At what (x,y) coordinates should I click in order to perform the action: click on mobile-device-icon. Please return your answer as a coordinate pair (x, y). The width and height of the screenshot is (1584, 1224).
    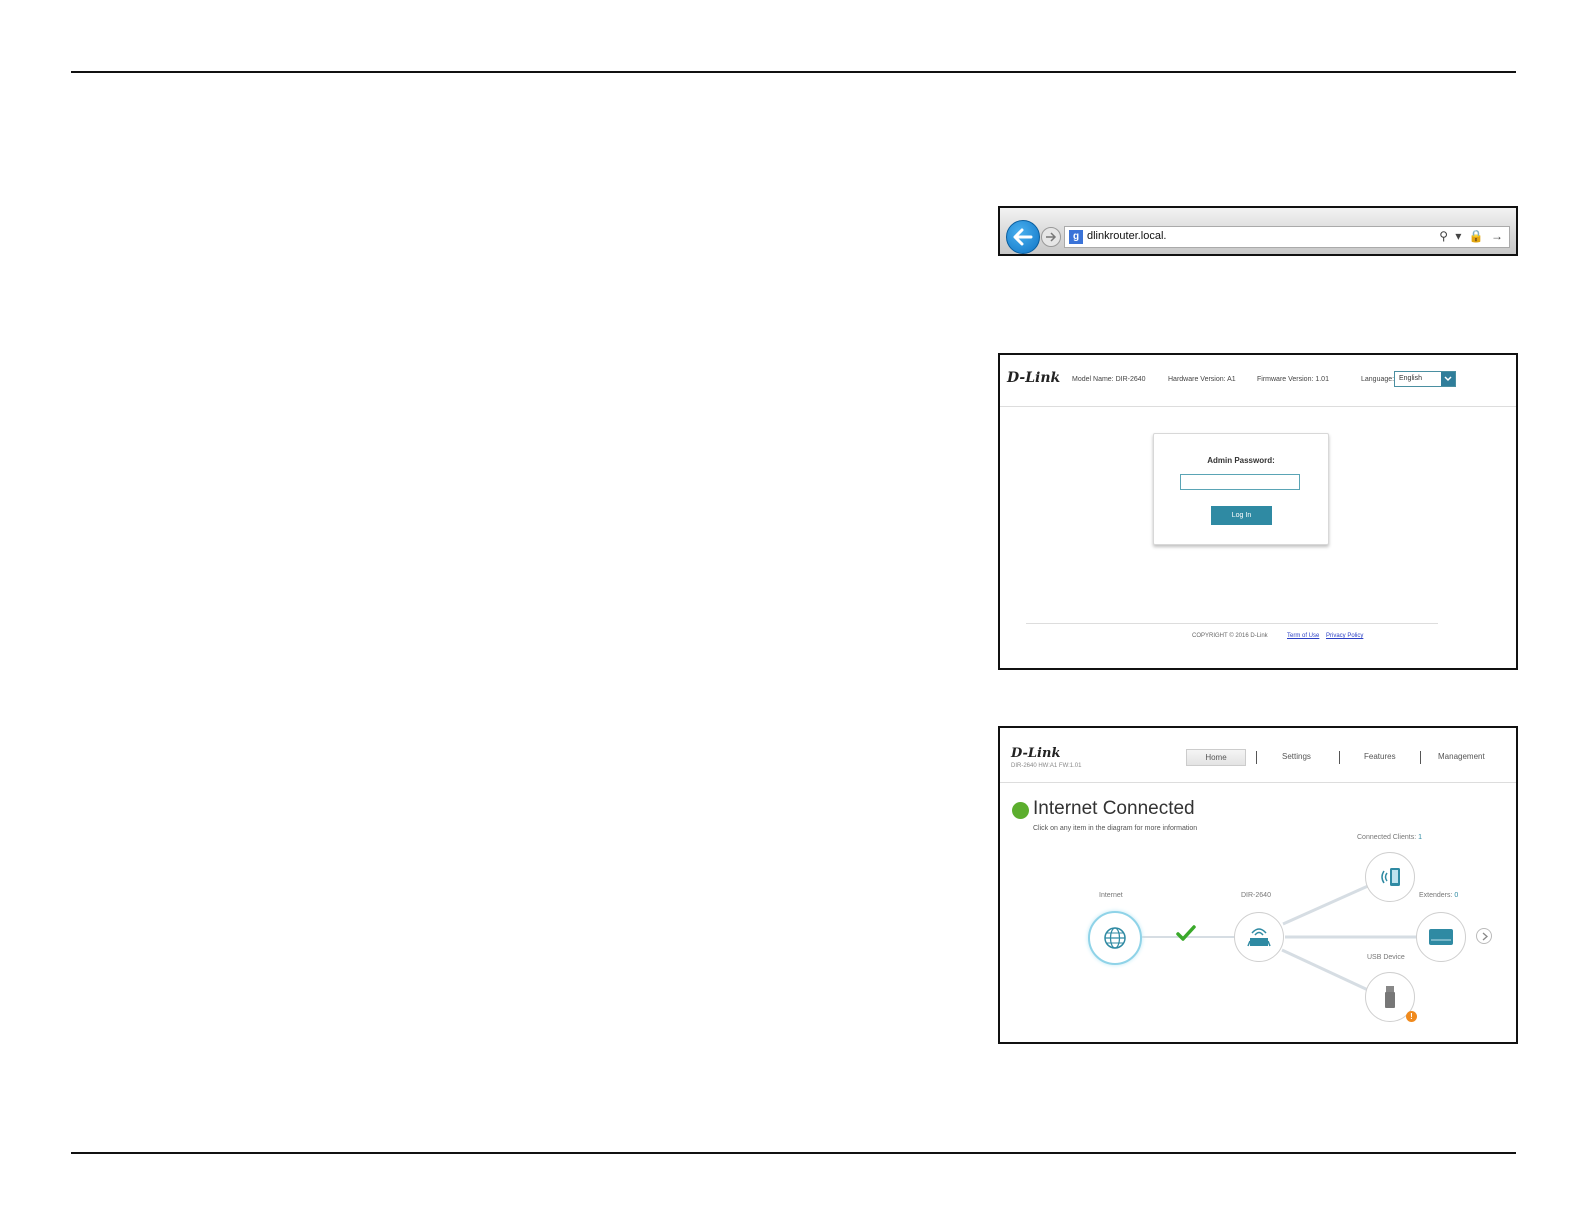
    Looking at the image, I should click on (1390, 877).